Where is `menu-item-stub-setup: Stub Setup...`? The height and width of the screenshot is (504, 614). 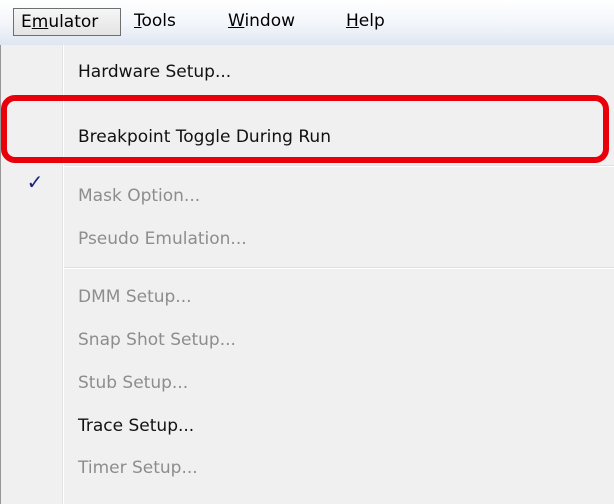
menu-item-stub-setup: Stub Setup... is located at coordinates (133, 383).